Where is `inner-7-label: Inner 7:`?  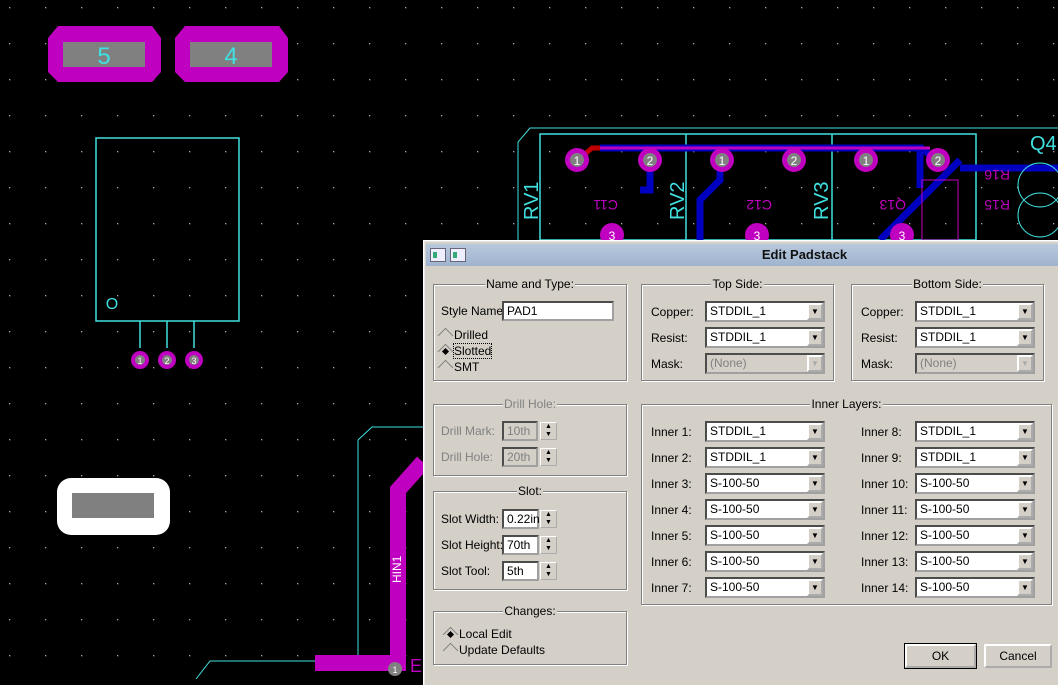 inner-7-label: Inner 7: is located at coordinates (671, 588).